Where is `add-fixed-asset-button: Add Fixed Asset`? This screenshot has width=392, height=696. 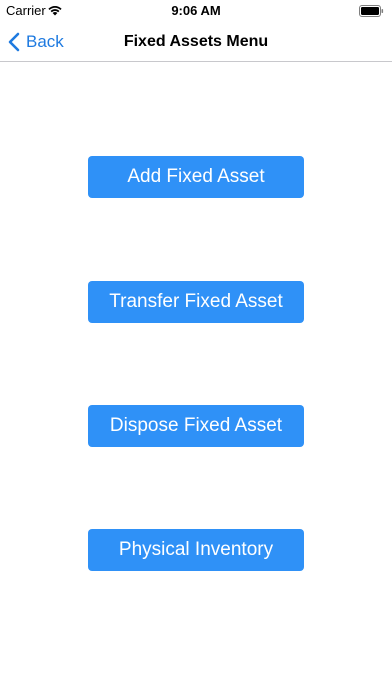
add-fixed-asset-button: Add Fixed Asset is located at coordinates (196, 177).